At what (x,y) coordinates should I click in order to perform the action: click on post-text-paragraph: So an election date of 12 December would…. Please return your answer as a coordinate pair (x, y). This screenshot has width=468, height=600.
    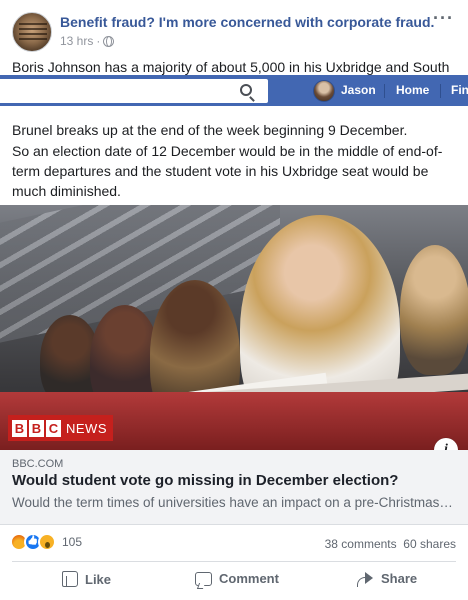
    Looking at the image, I should click on (234, 170).